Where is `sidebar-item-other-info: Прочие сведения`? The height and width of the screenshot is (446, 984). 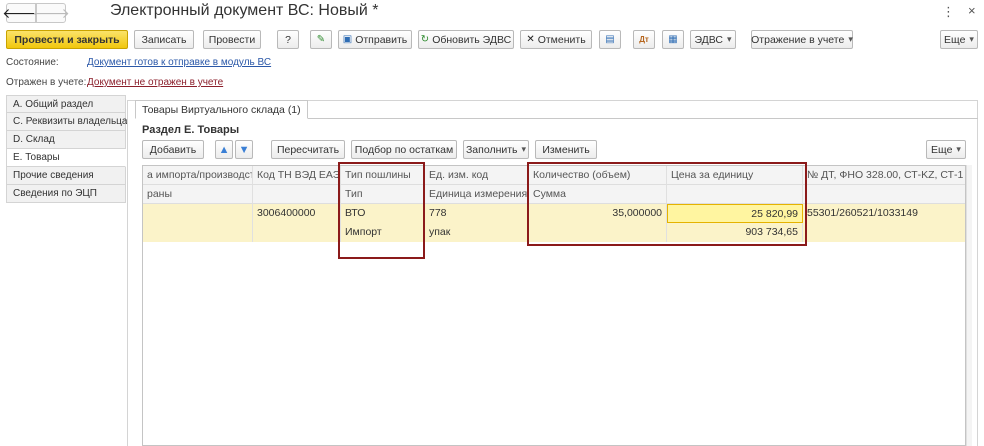 sidebar-item-other-info: Прочие сведения is located at coordinates (66, 176).